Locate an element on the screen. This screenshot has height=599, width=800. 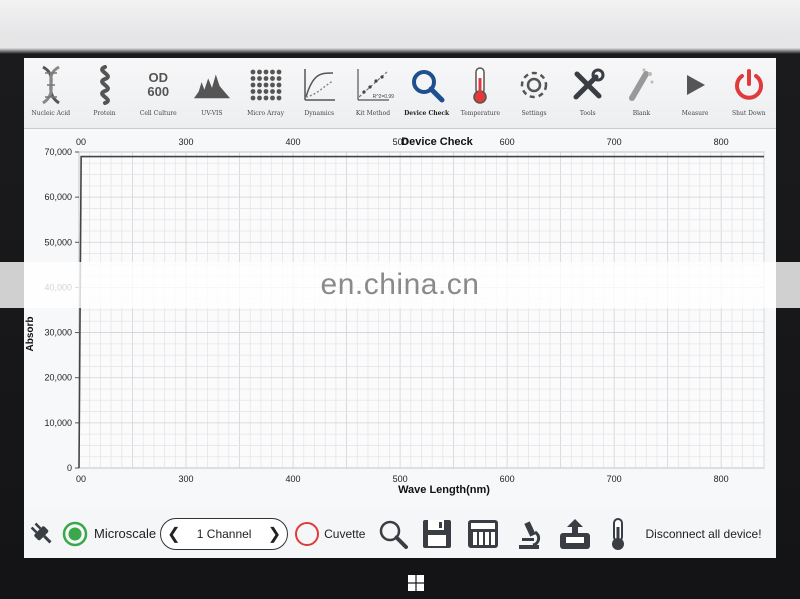
gear-icon is located at coordinates (534, 85).